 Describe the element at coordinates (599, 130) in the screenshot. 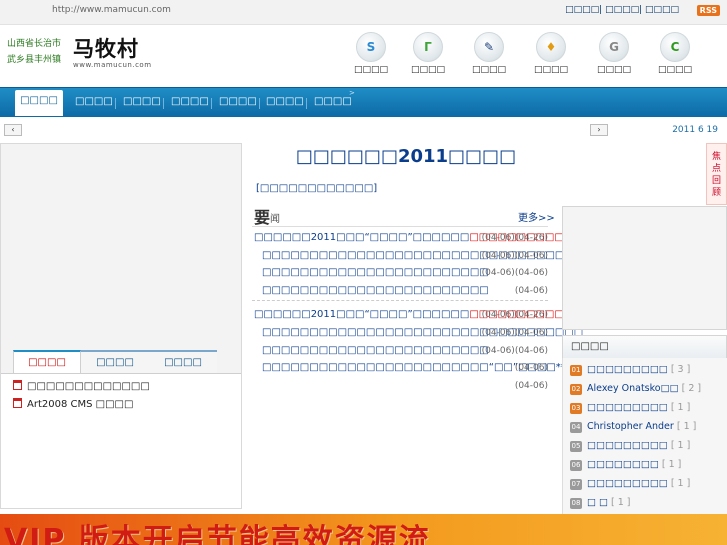

I see `ticker-next-button: ›` at that location.